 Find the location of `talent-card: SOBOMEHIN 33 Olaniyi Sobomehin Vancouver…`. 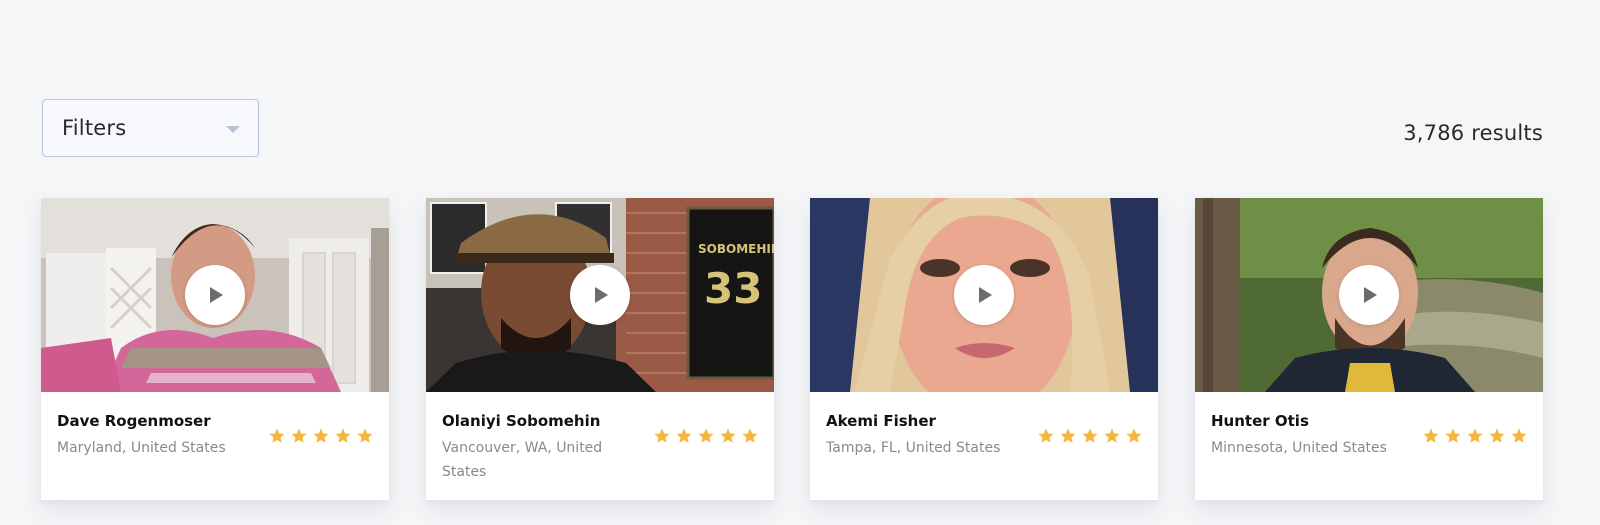

talent-card: SOBOMEHIN 33 Olaniyi Sobomehin Vancouver… is located at coordinates (600, 349).